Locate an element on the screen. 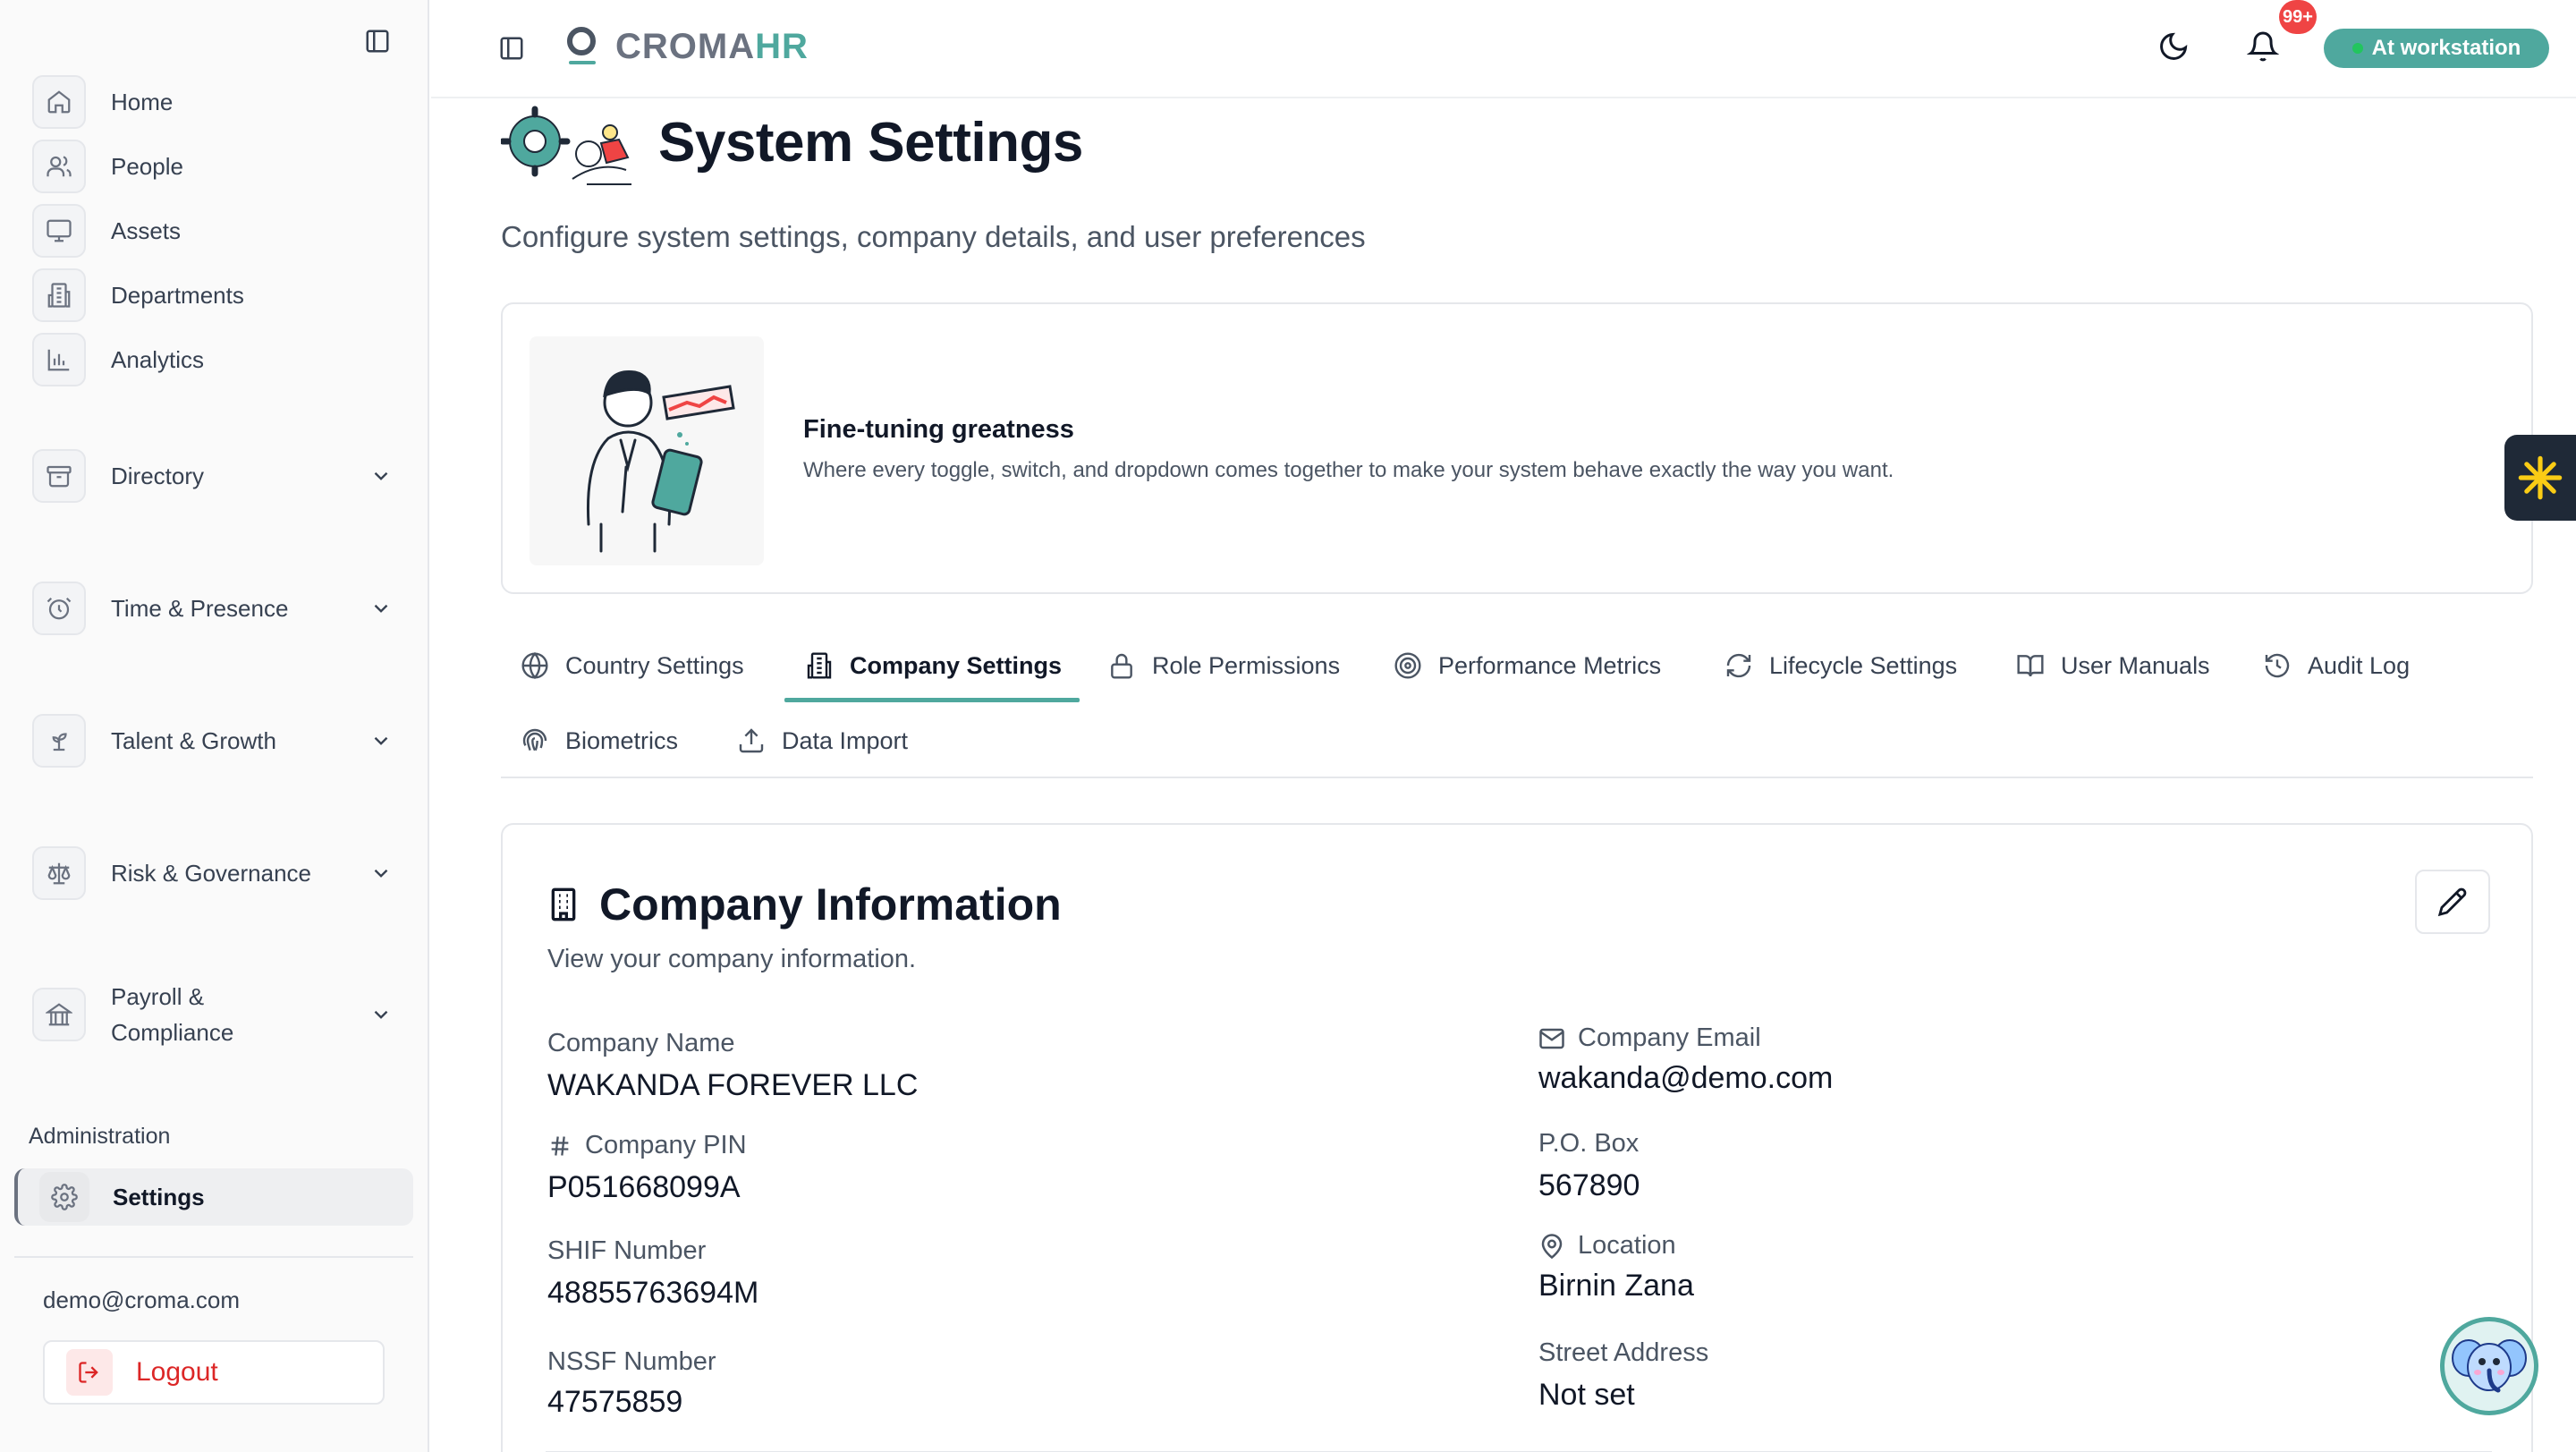 This screenshot has width=2576, height=1452. tab-audit-log: Audit Log is located at coordinates (2336, 665).